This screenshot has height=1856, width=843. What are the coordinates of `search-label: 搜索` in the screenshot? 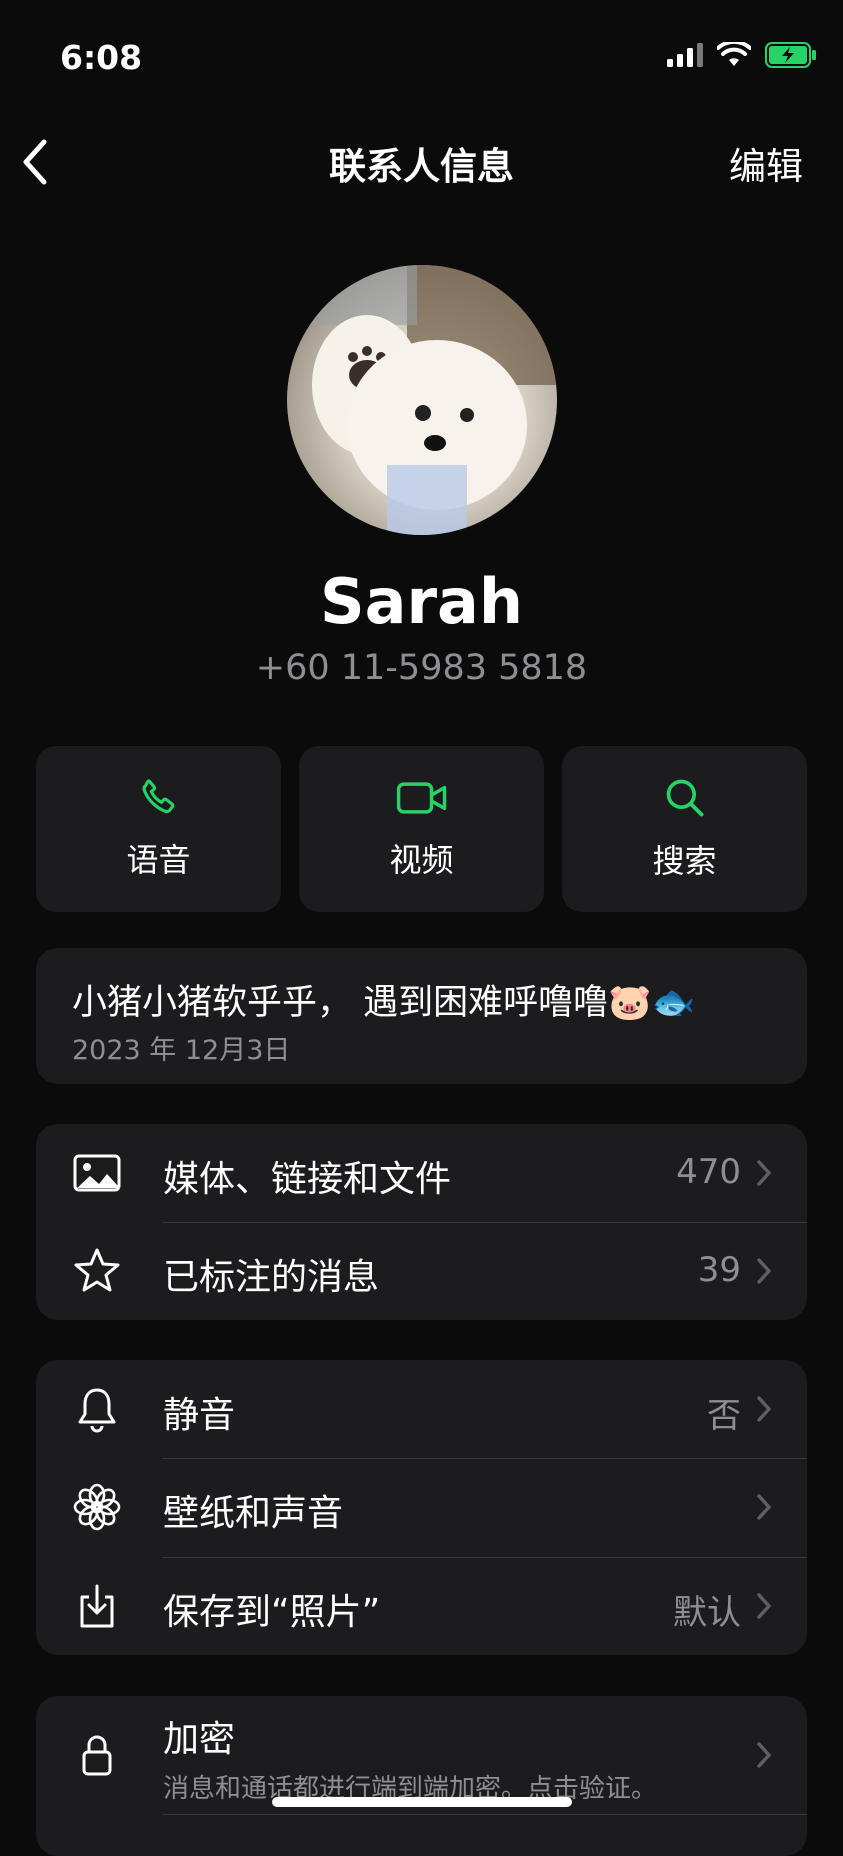 It's located at (684, 861).